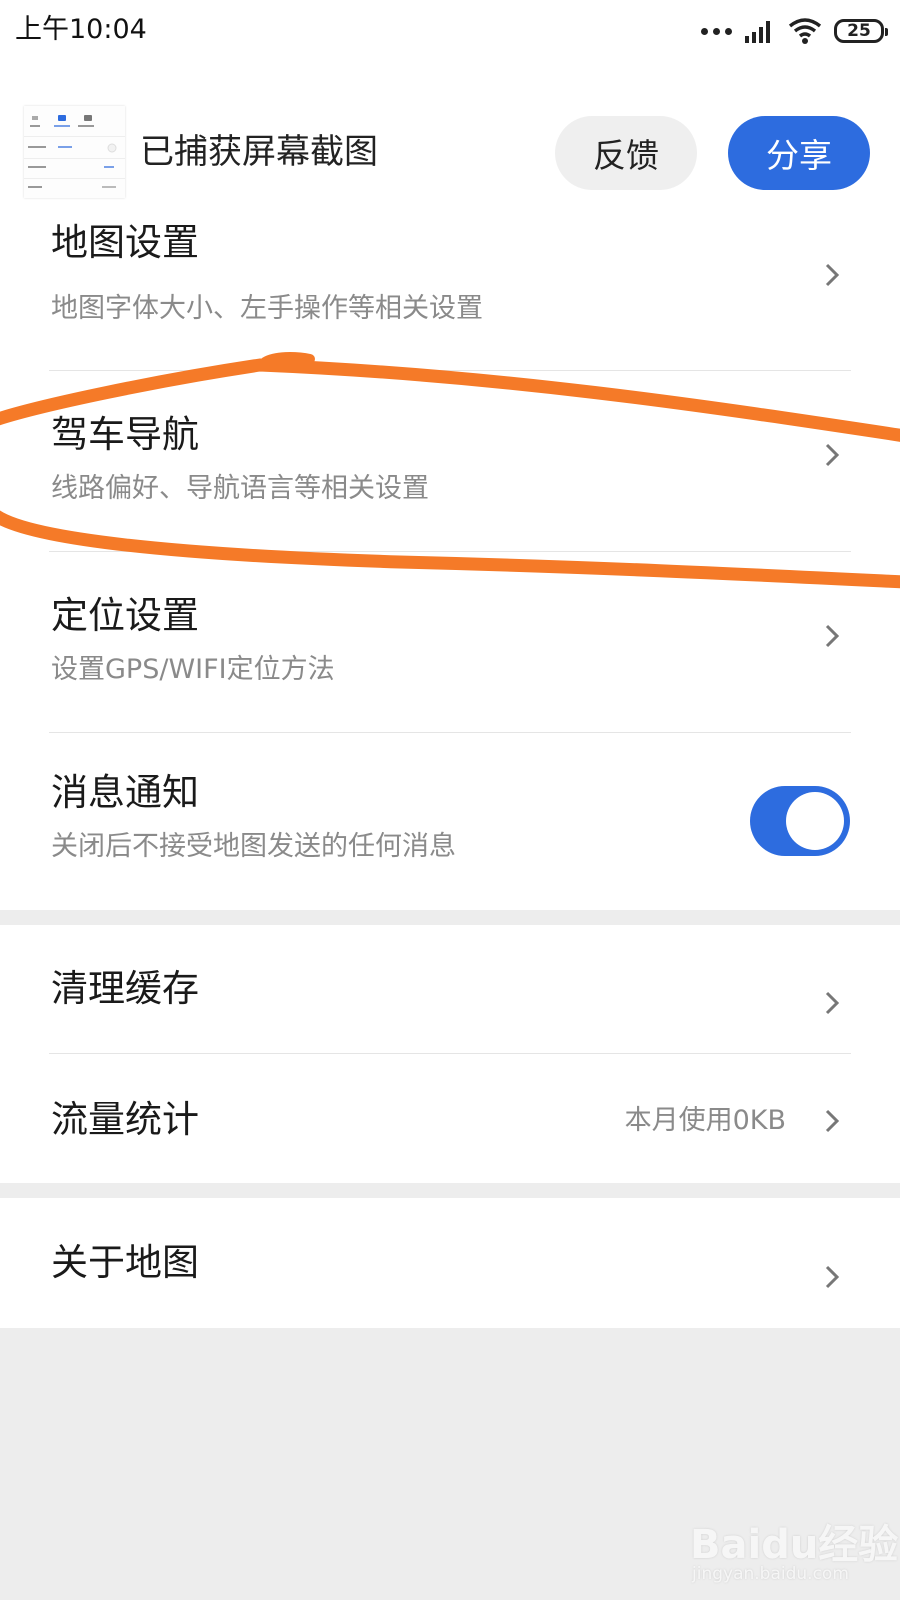 The width and height of the screenshot is (900, 1600). Describe the element at coordinates (125, 988) in the screenshot. I see `row-title: 清理缓存` at that location.